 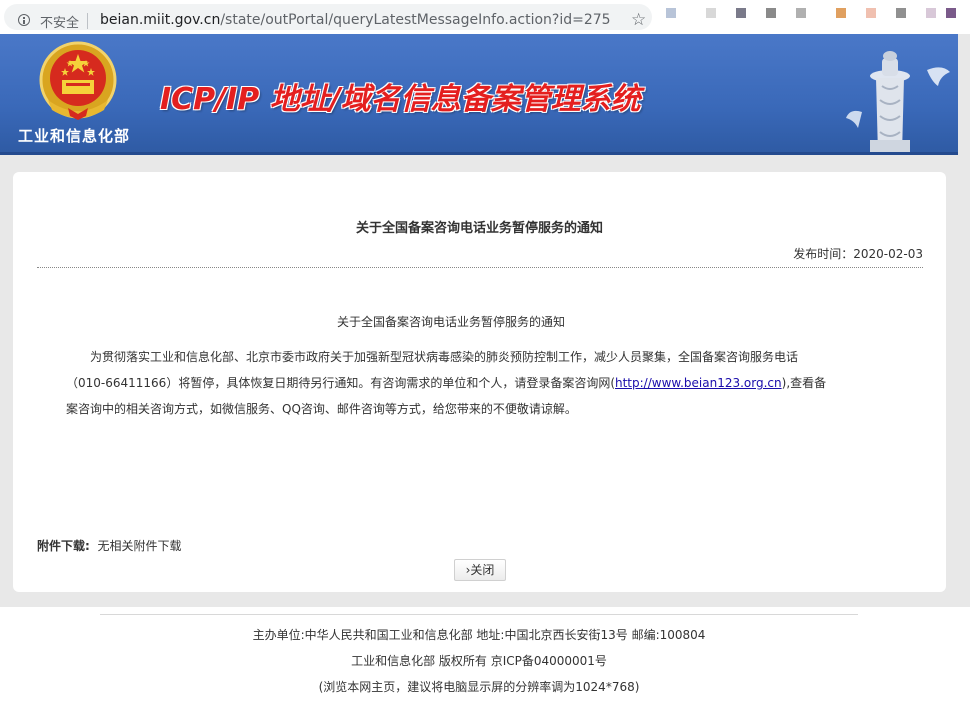 What do you see at coordinates (898, 102) in the screenshot?
I see `huabiao-pillar-icon` at bounding box center [898, 102].